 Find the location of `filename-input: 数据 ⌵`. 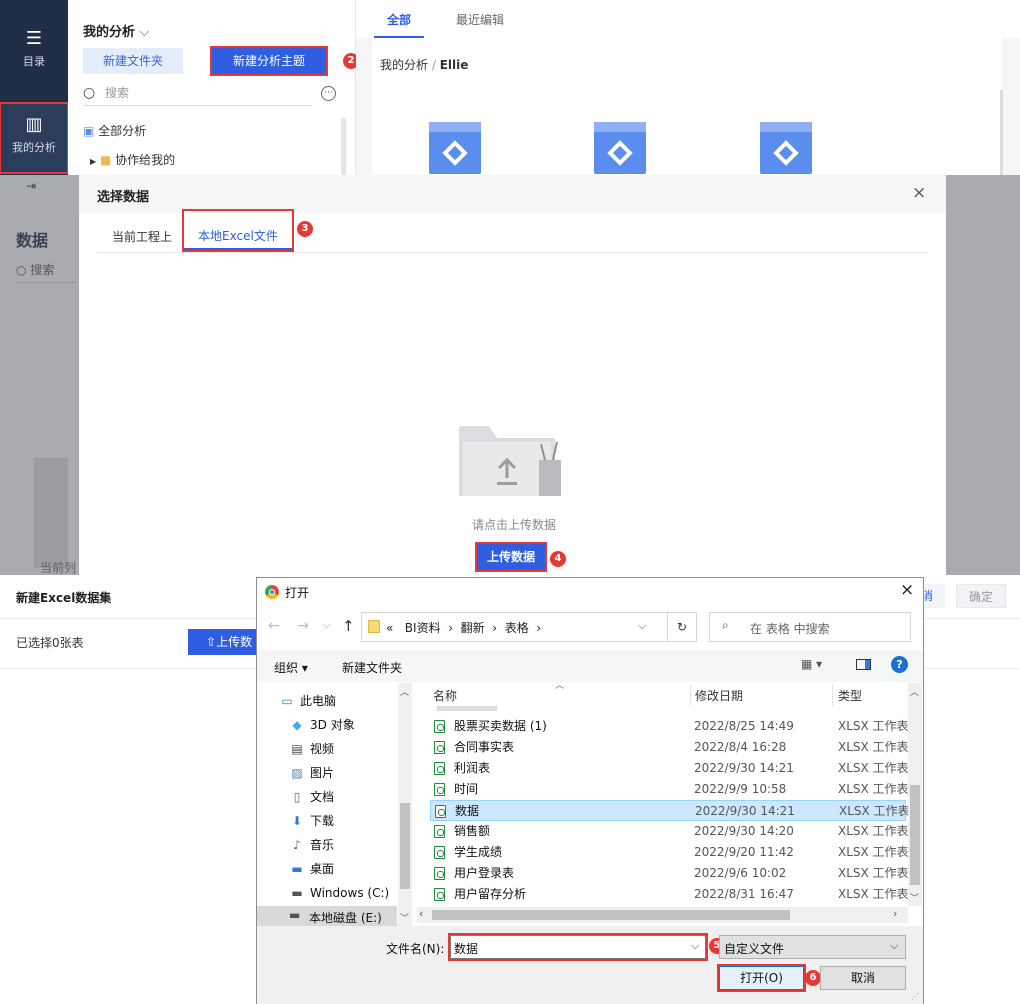

filename-input: 数据 ⌵ is located at coordinates (578, 947).